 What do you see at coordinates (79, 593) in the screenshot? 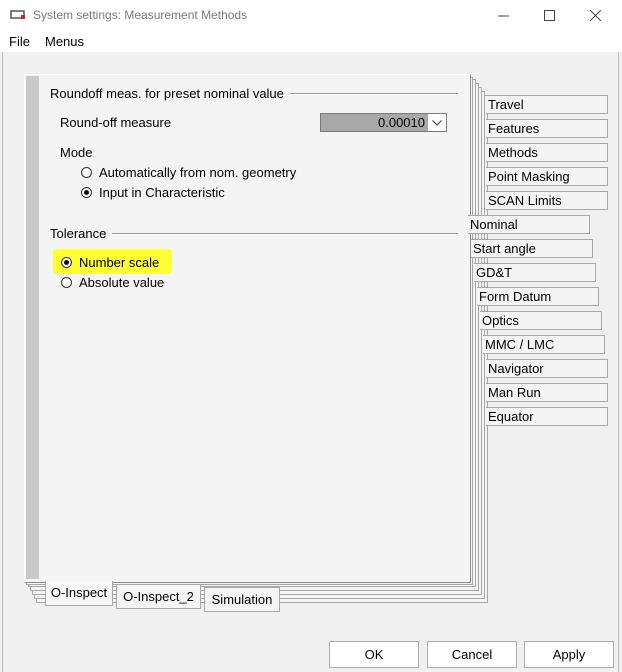
I see `tab-o-inspect: O-Inspect` at bounding box center [79, 593].